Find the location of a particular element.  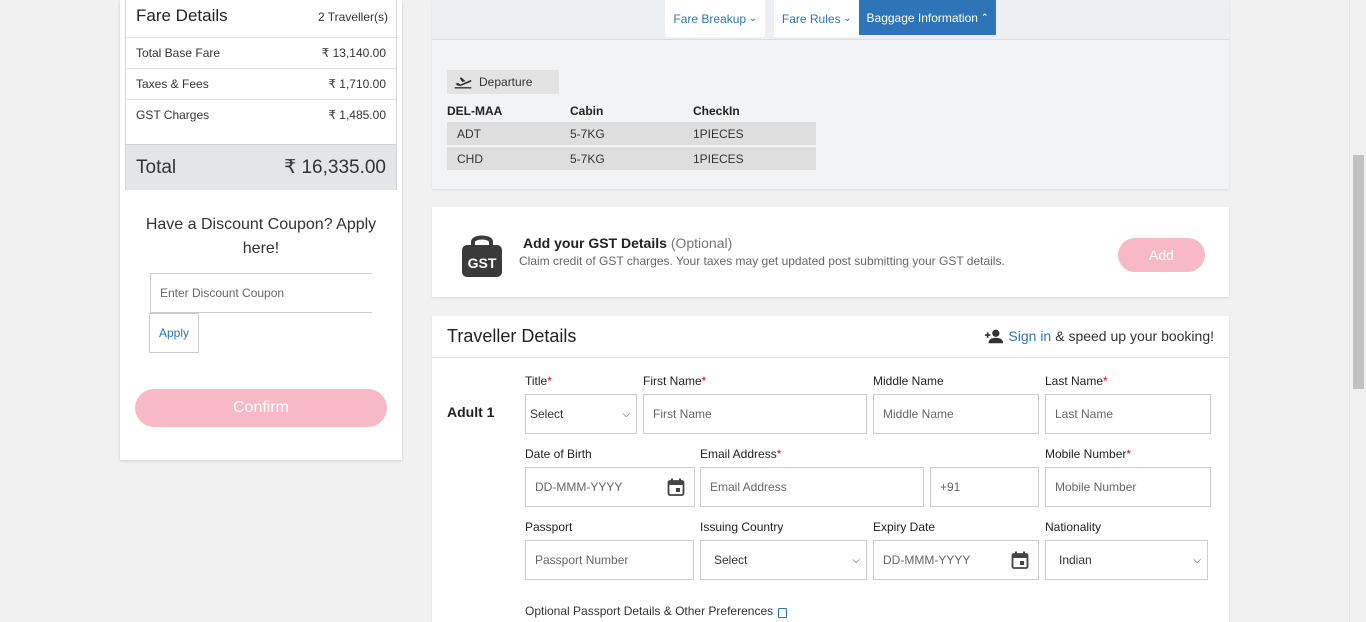

issuing-country-select: Select ⌵ is located at coordinates (783, 560).